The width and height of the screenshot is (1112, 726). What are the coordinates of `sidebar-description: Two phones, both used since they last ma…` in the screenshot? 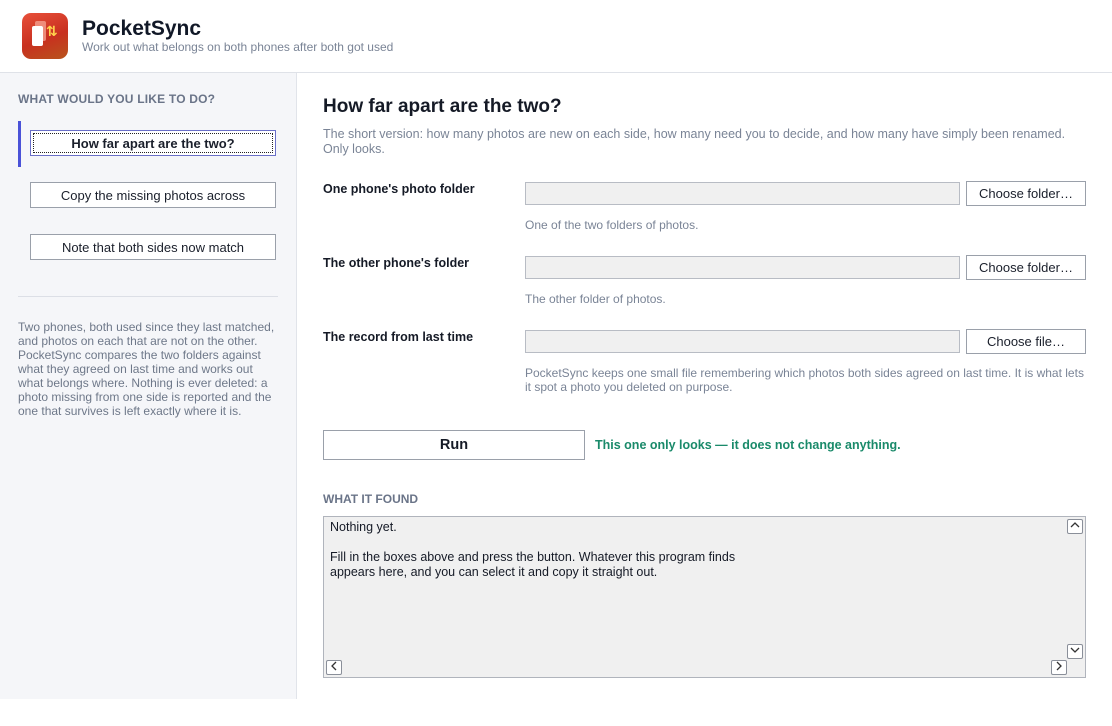 It's located at (146, 369).